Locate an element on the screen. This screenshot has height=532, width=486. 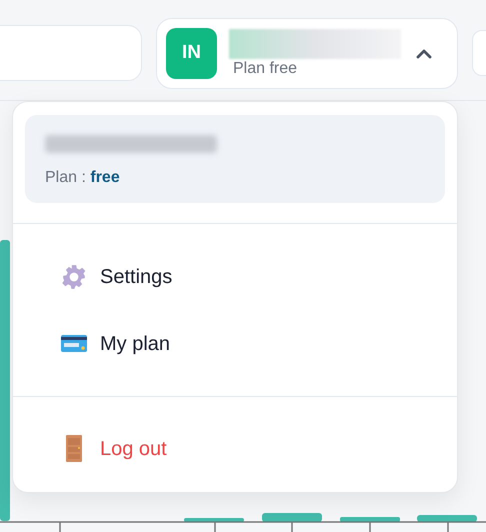
plan-info: Plan : free is located at coordinates (83, 178).